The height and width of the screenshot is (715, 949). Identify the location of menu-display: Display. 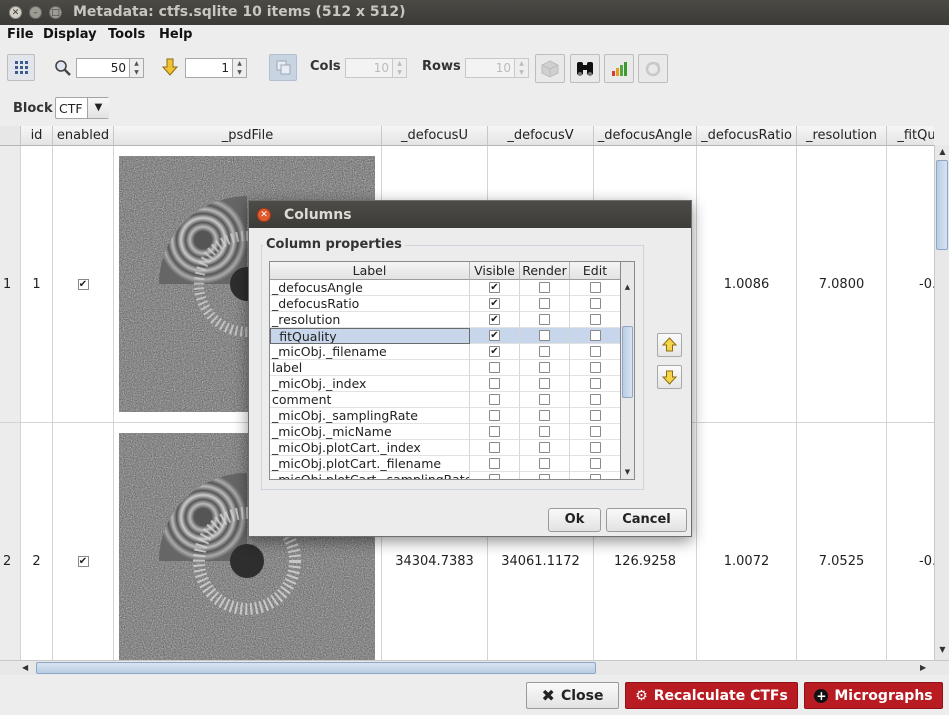
(70, 34).